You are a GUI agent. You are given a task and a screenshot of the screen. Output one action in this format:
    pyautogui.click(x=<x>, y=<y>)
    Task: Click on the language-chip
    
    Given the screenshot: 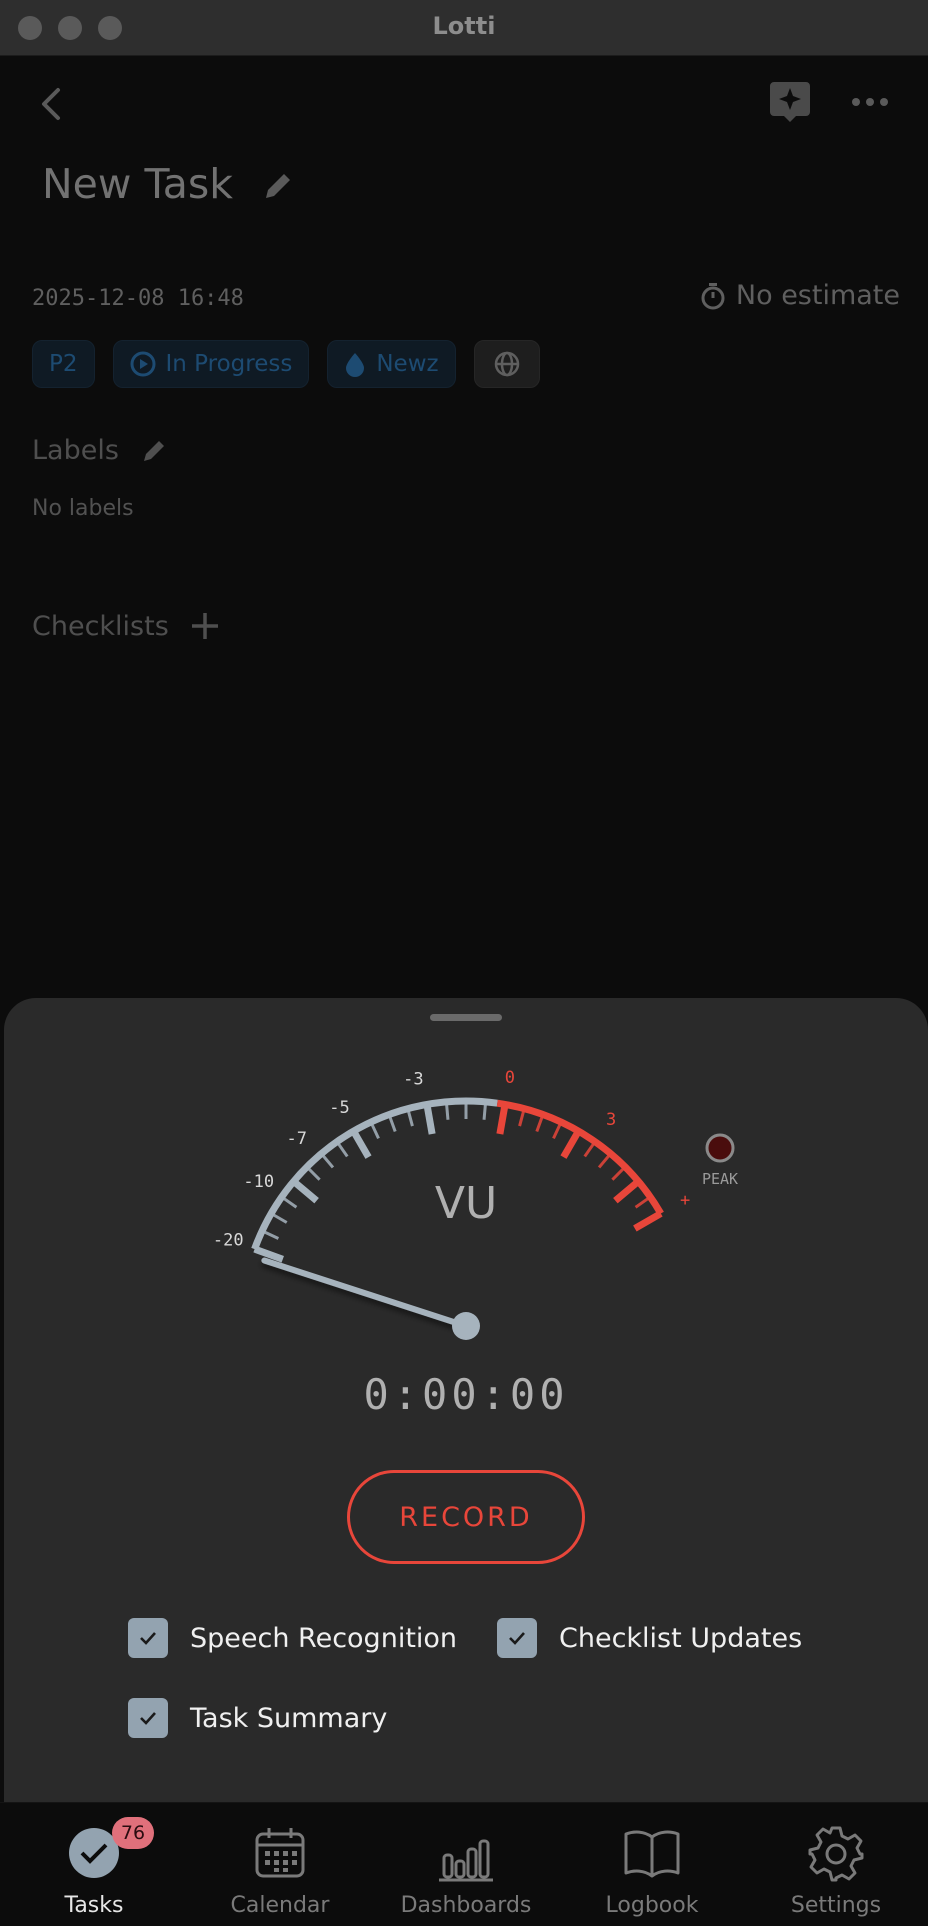 What is the action you would take?
    pyautogui.click(x=506, y=364)
    